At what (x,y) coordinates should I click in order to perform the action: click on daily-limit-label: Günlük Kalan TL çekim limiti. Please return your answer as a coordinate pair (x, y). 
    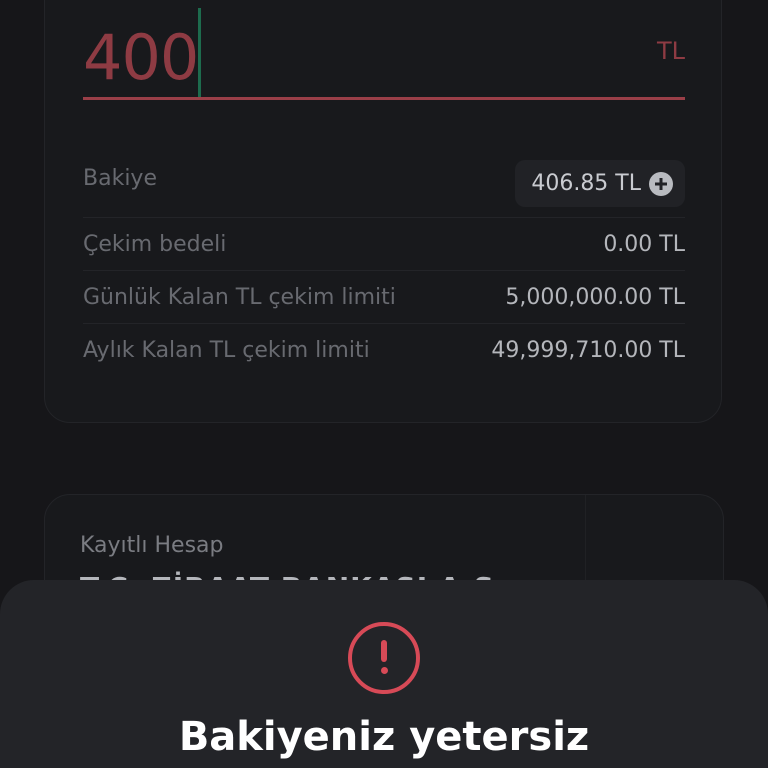
    Looking at the image, I should click on (239, 297).